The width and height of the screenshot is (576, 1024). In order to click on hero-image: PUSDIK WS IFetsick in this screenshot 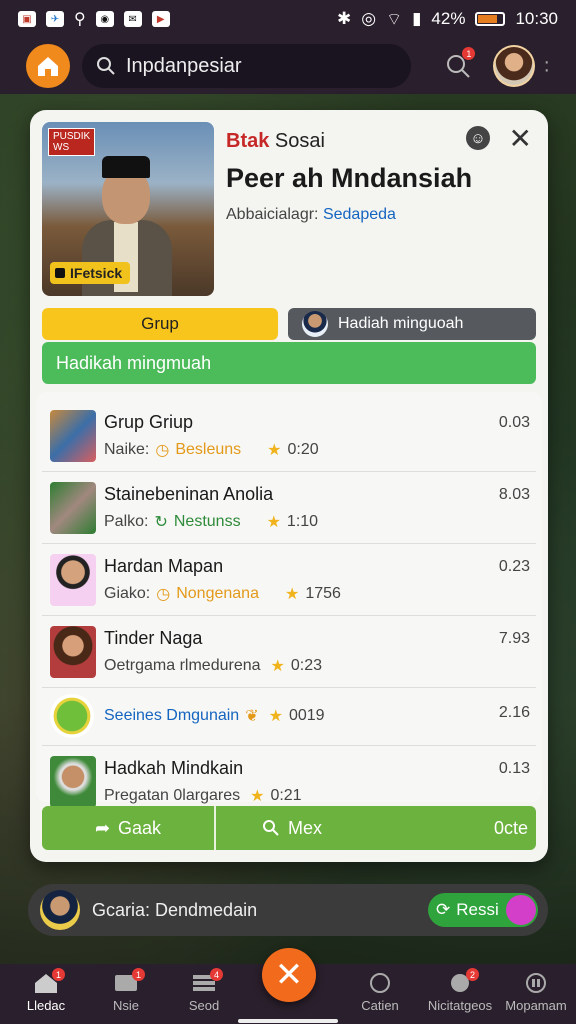, I will do `click(128, 209)`.